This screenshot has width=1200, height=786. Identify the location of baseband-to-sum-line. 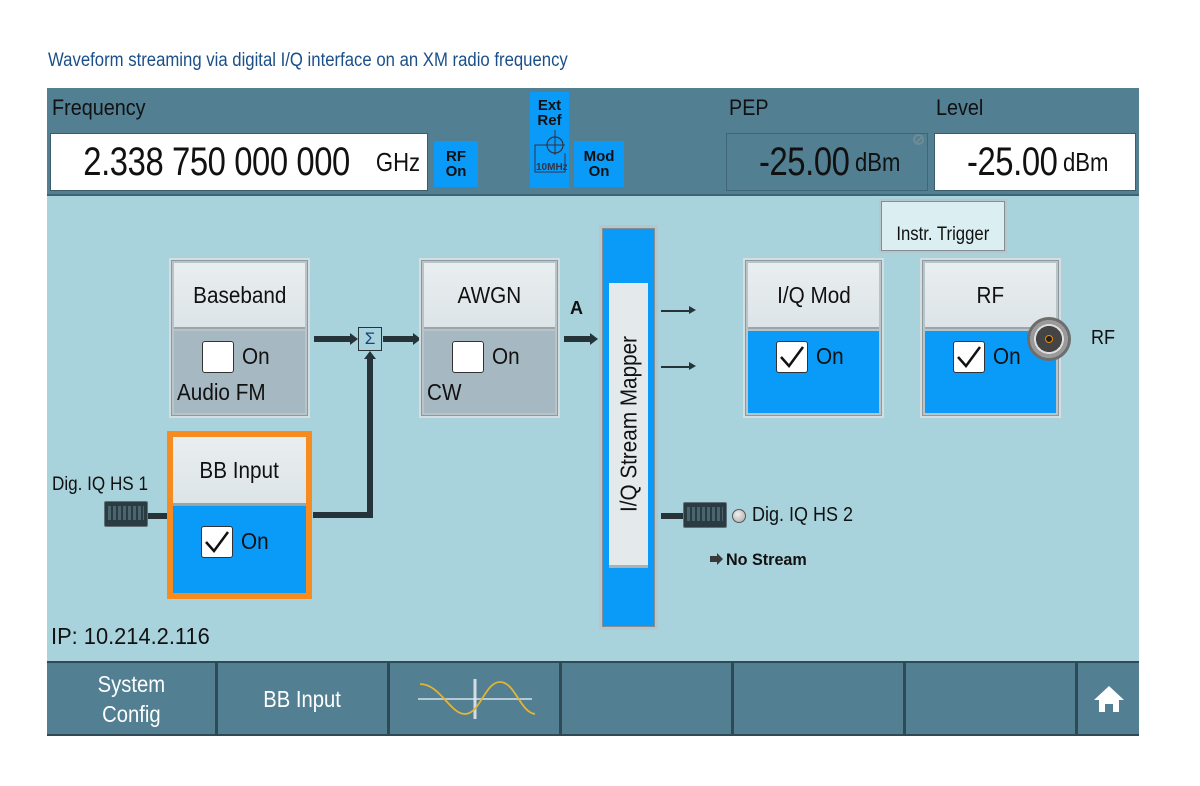
(334, 339).